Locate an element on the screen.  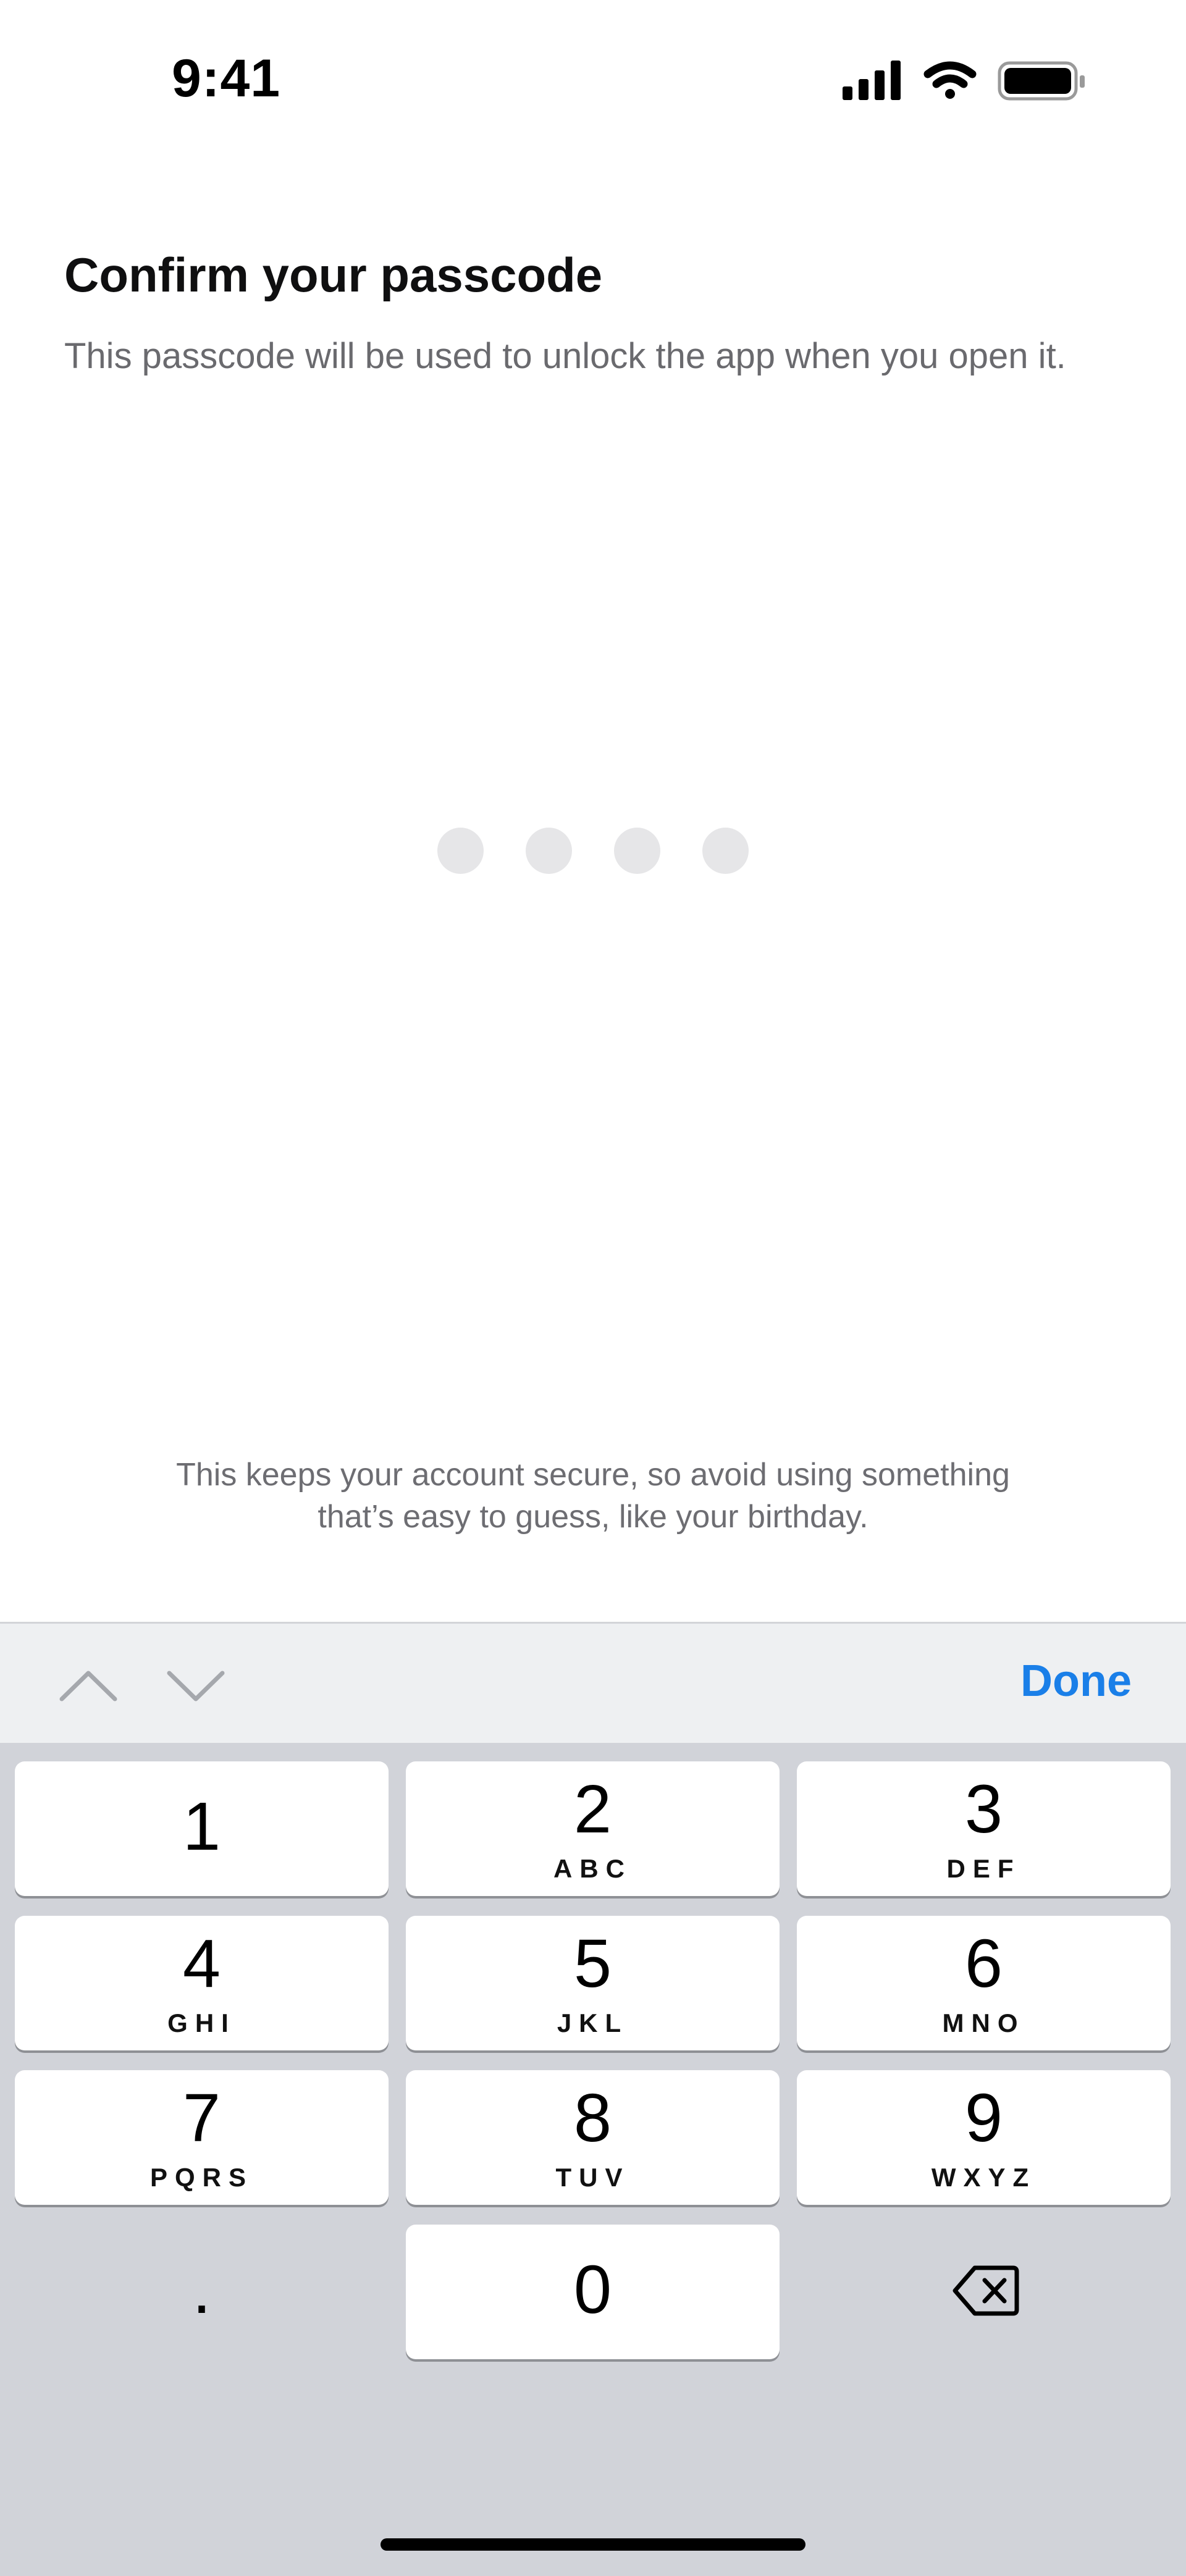
key-0: 0 is located at coordinates (593, 2292).